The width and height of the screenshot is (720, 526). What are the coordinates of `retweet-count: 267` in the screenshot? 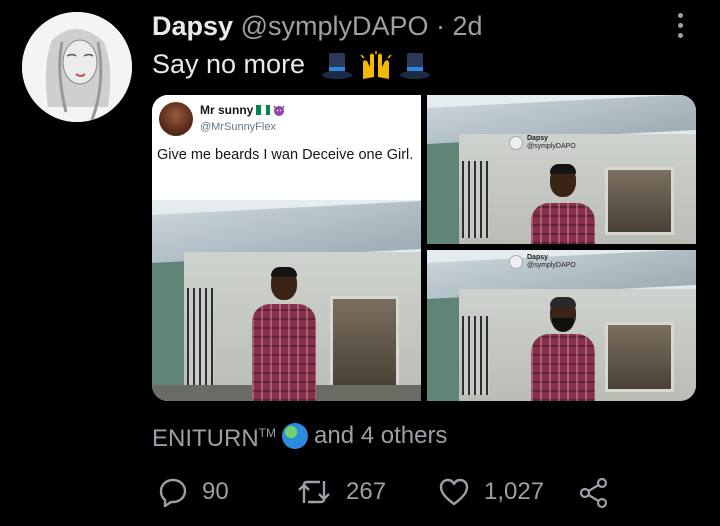 It's located at (366, 491).